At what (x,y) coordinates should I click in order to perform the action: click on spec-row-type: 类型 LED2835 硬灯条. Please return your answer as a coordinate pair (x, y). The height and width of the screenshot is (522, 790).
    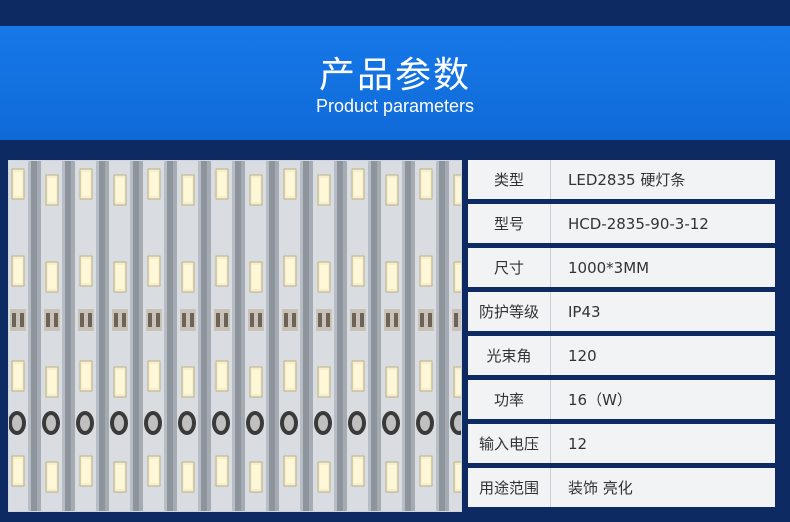
    Looking at the image, I should click on (621, 179).